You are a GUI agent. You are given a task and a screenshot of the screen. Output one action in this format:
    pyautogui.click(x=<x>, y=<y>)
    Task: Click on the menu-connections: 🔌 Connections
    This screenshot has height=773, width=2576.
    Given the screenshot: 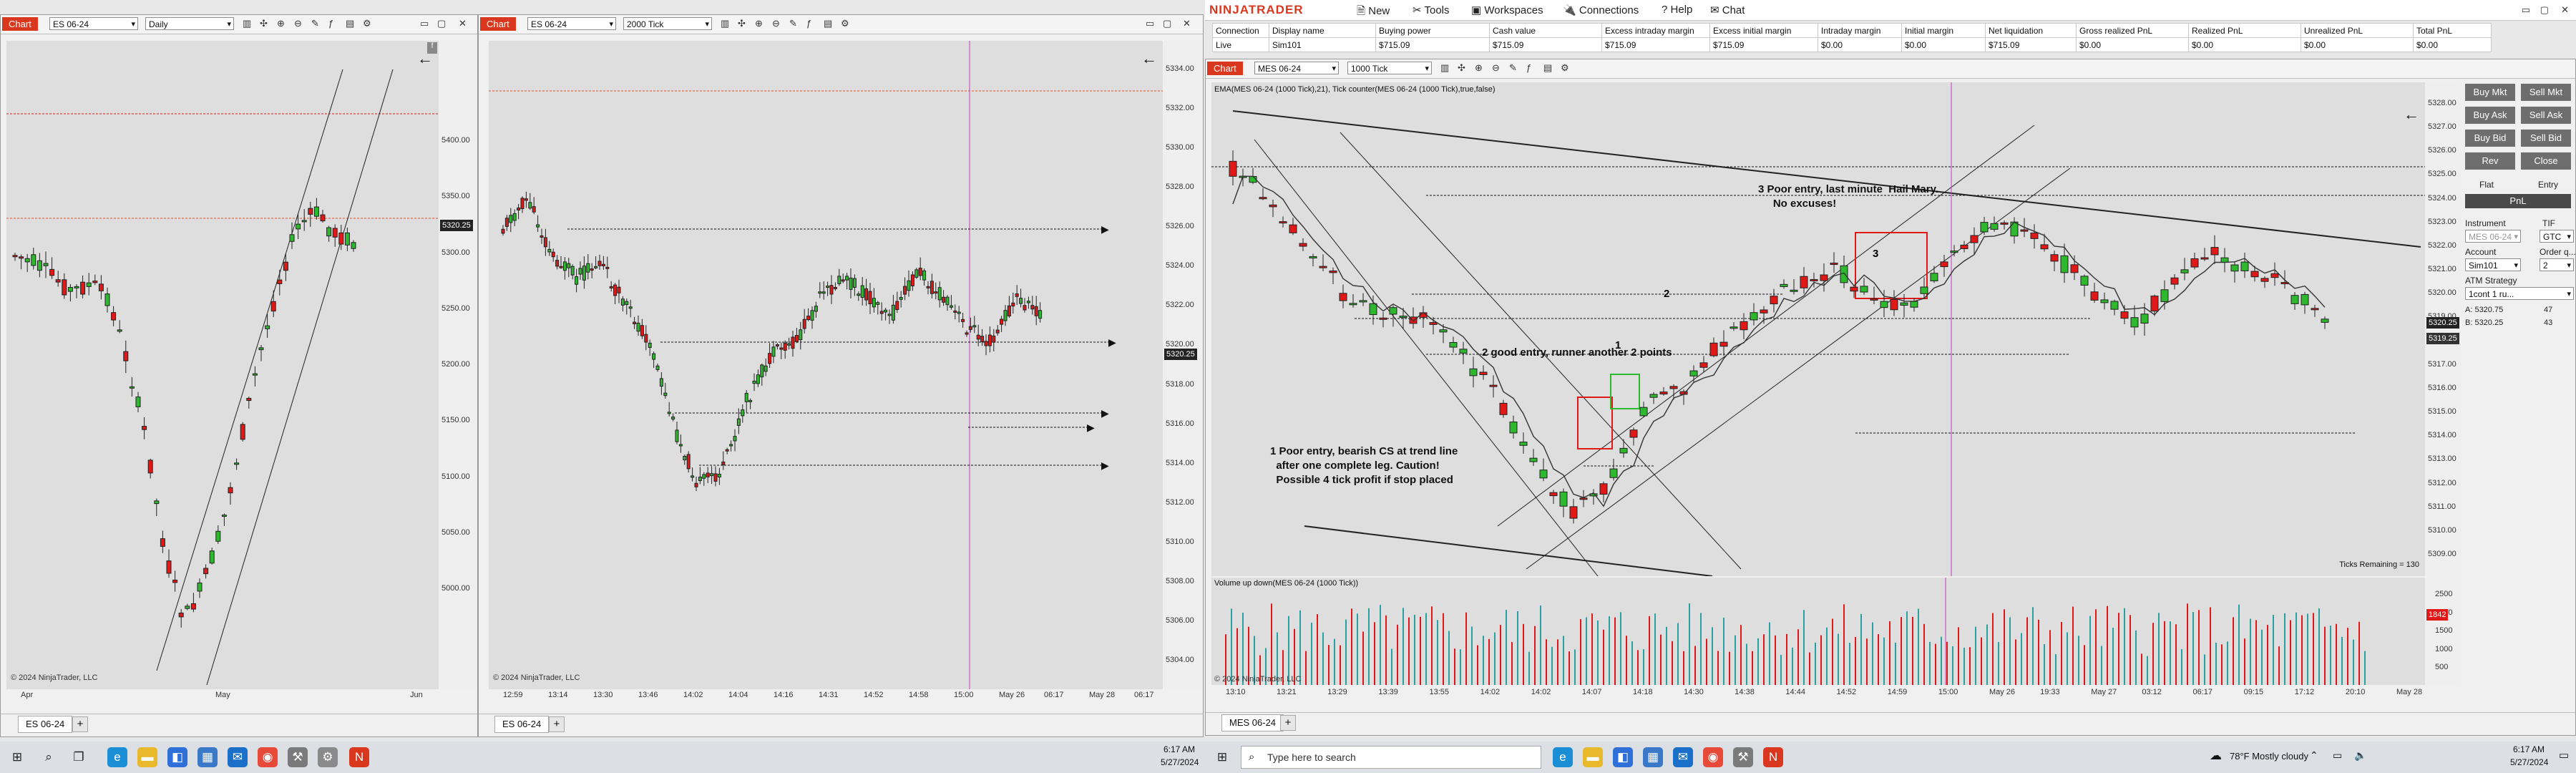 What is the action you would take?
    pyautogui.click(x=1601, y=10)
    